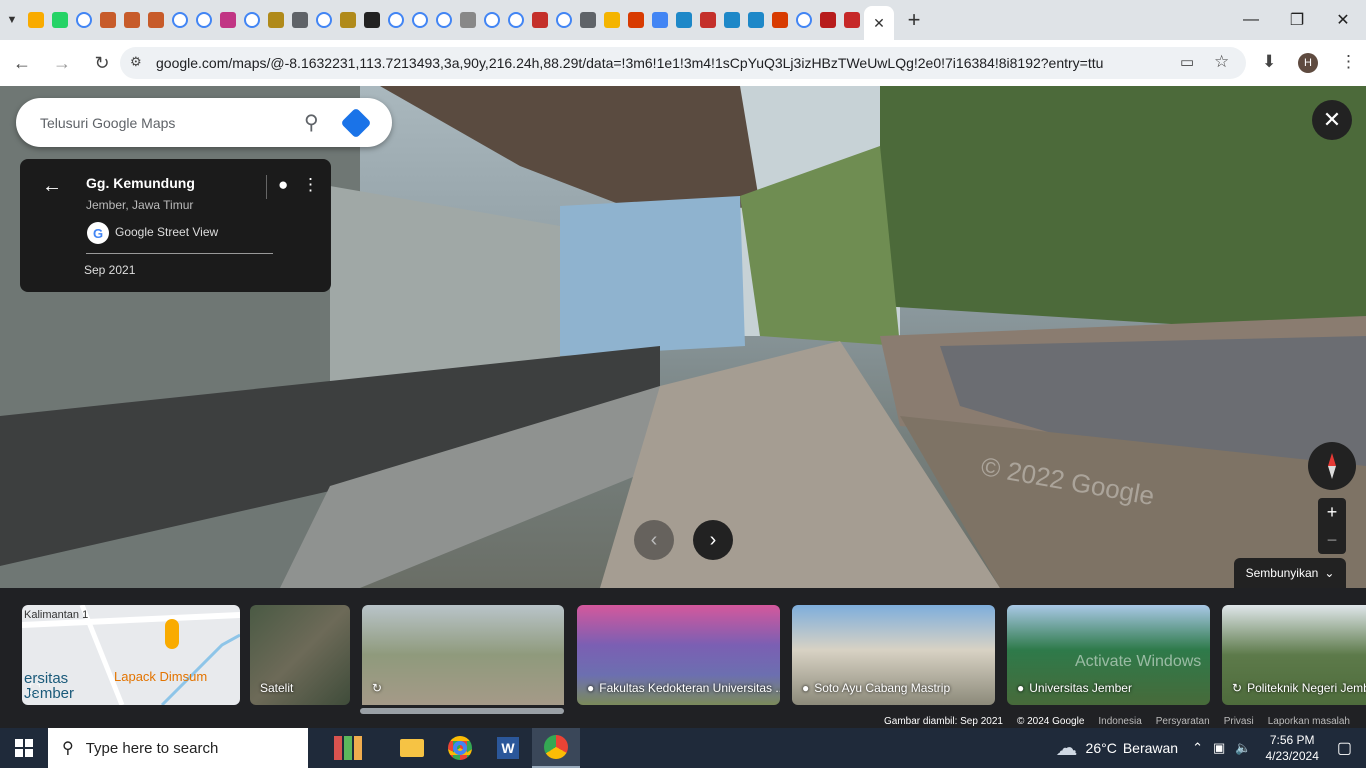  Describe the element at coordinates (893, 655) in the screenshot. I see `photo-thumbnail: ● Soto Ayu Cabang Mastrip` at that location.